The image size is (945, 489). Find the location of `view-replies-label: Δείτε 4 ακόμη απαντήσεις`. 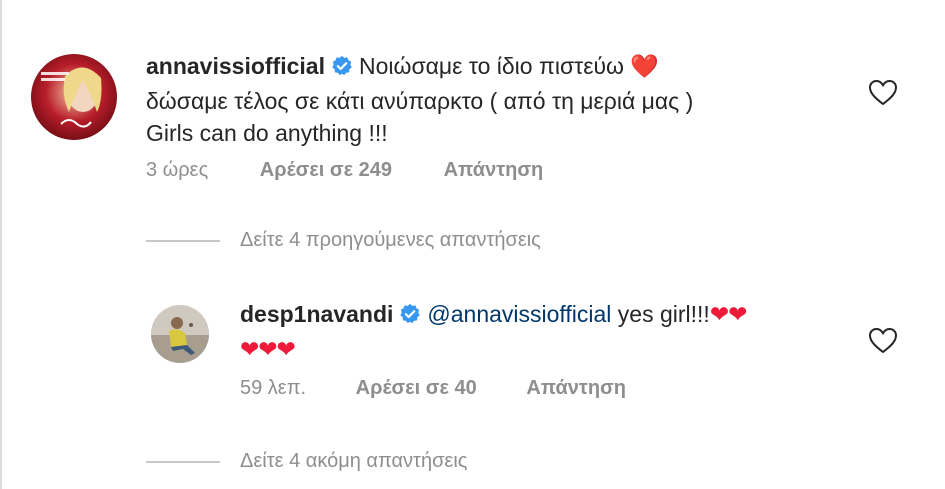

view-replies-label: Δείτε 4 ακόμη απαντήσεις is located at coordinates (354, 461).